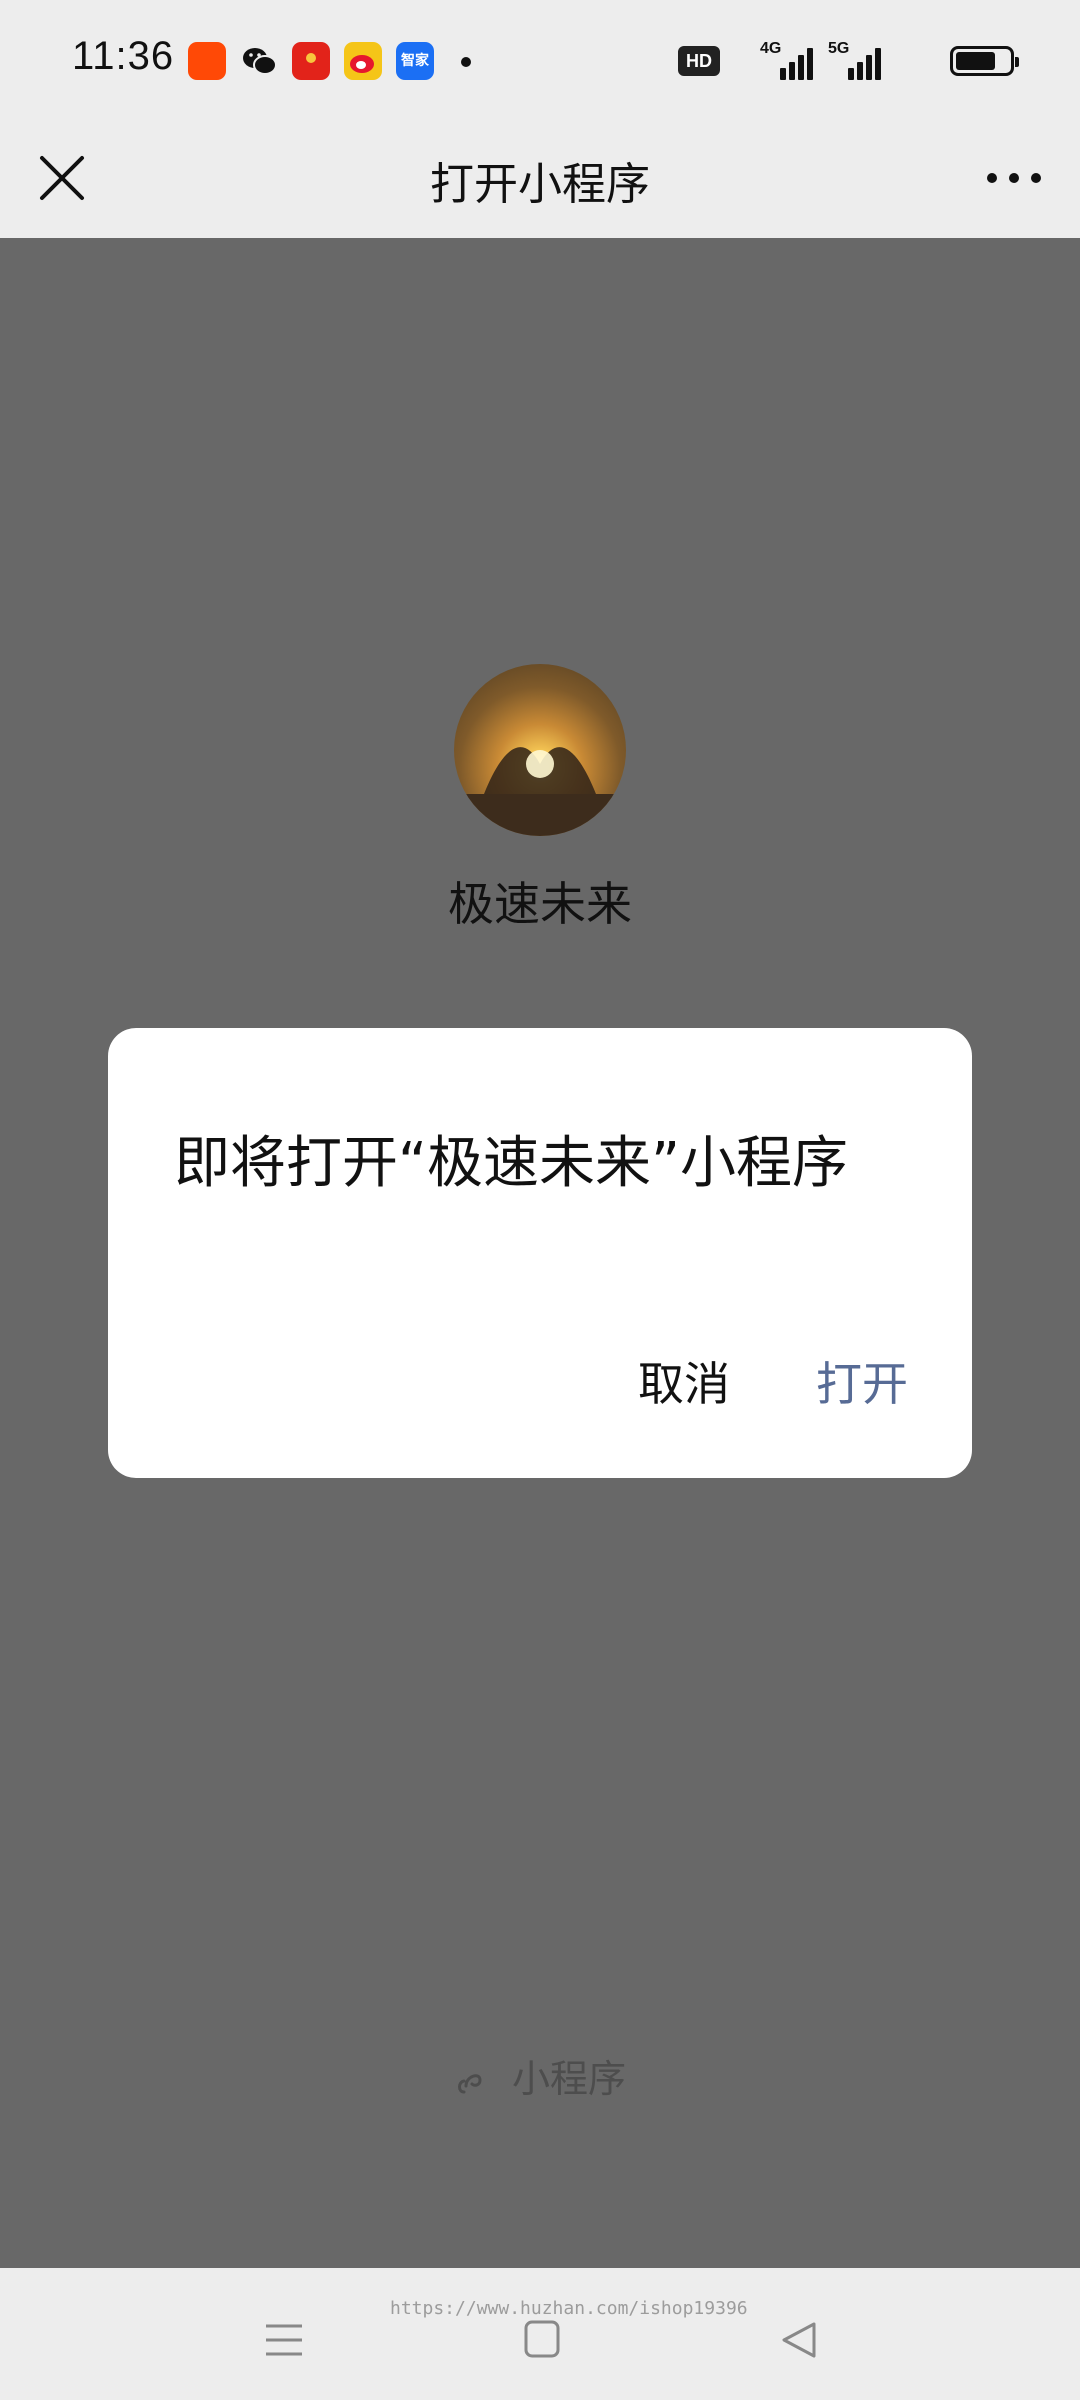 This screenshot has width=1080, height=2400. I want to click on cancel-button: 取消, so click(684, 1381).